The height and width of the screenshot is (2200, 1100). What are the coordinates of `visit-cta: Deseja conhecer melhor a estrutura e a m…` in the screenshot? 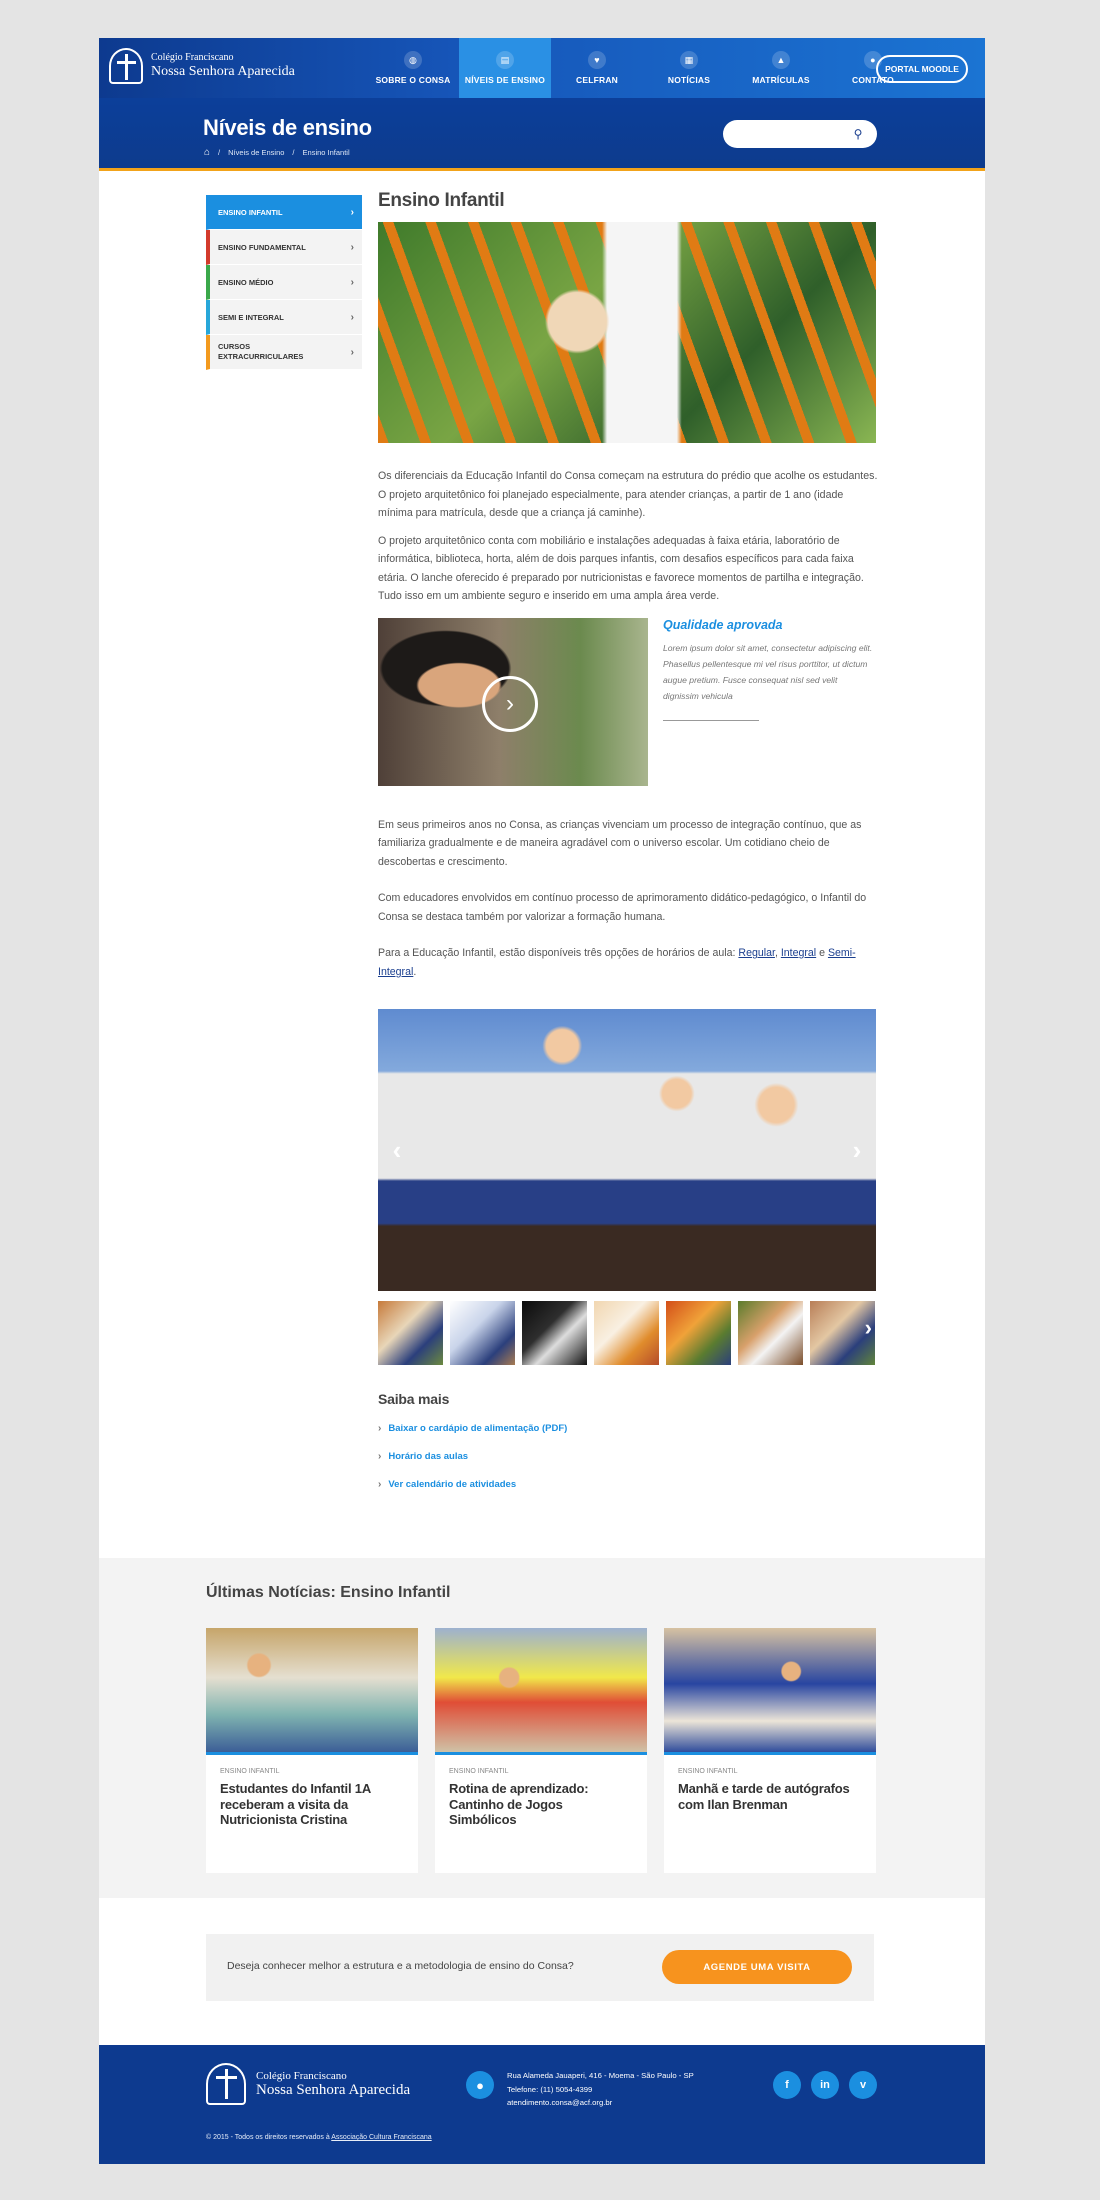 It's located at (540, 1967).